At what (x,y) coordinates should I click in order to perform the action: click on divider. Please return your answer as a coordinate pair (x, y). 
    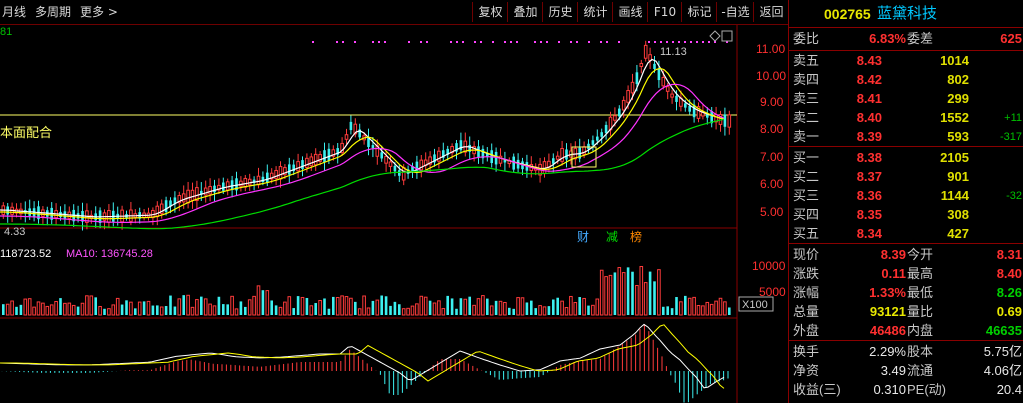
    Looking at the image, I should click on (906, 243).